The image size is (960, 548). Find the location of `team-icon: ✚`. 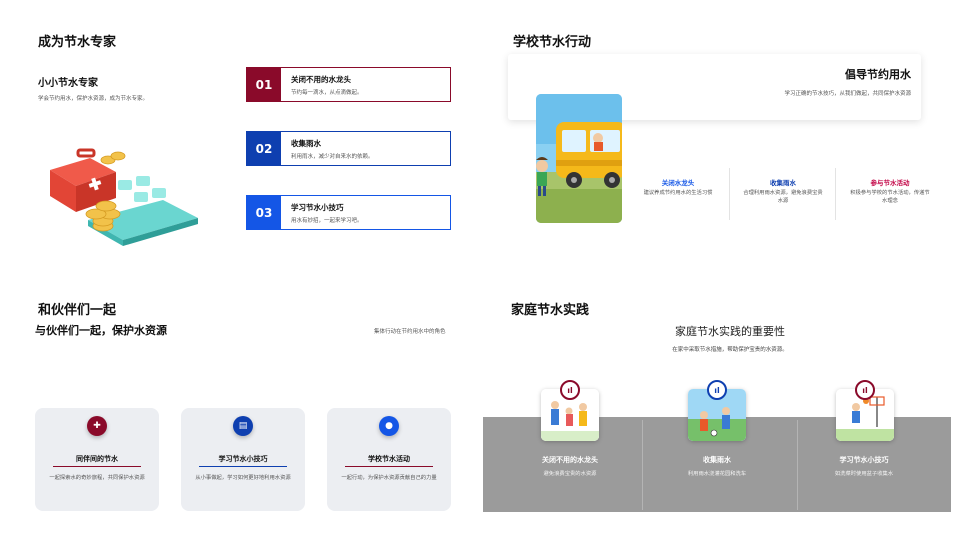

team-icon: ✚ is located at coordinates (97, 426).